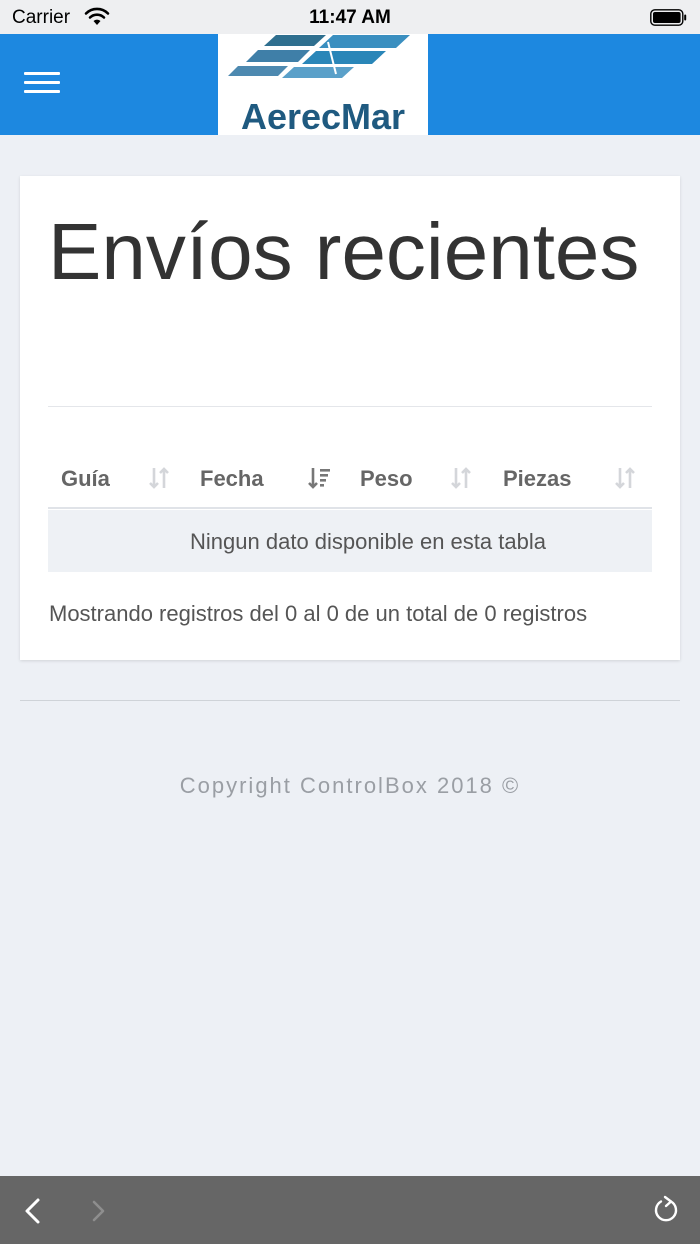 The width and height of the screenshot is (700, 1244). I want to click on column-header-guia: Guía, so click(118, 479).